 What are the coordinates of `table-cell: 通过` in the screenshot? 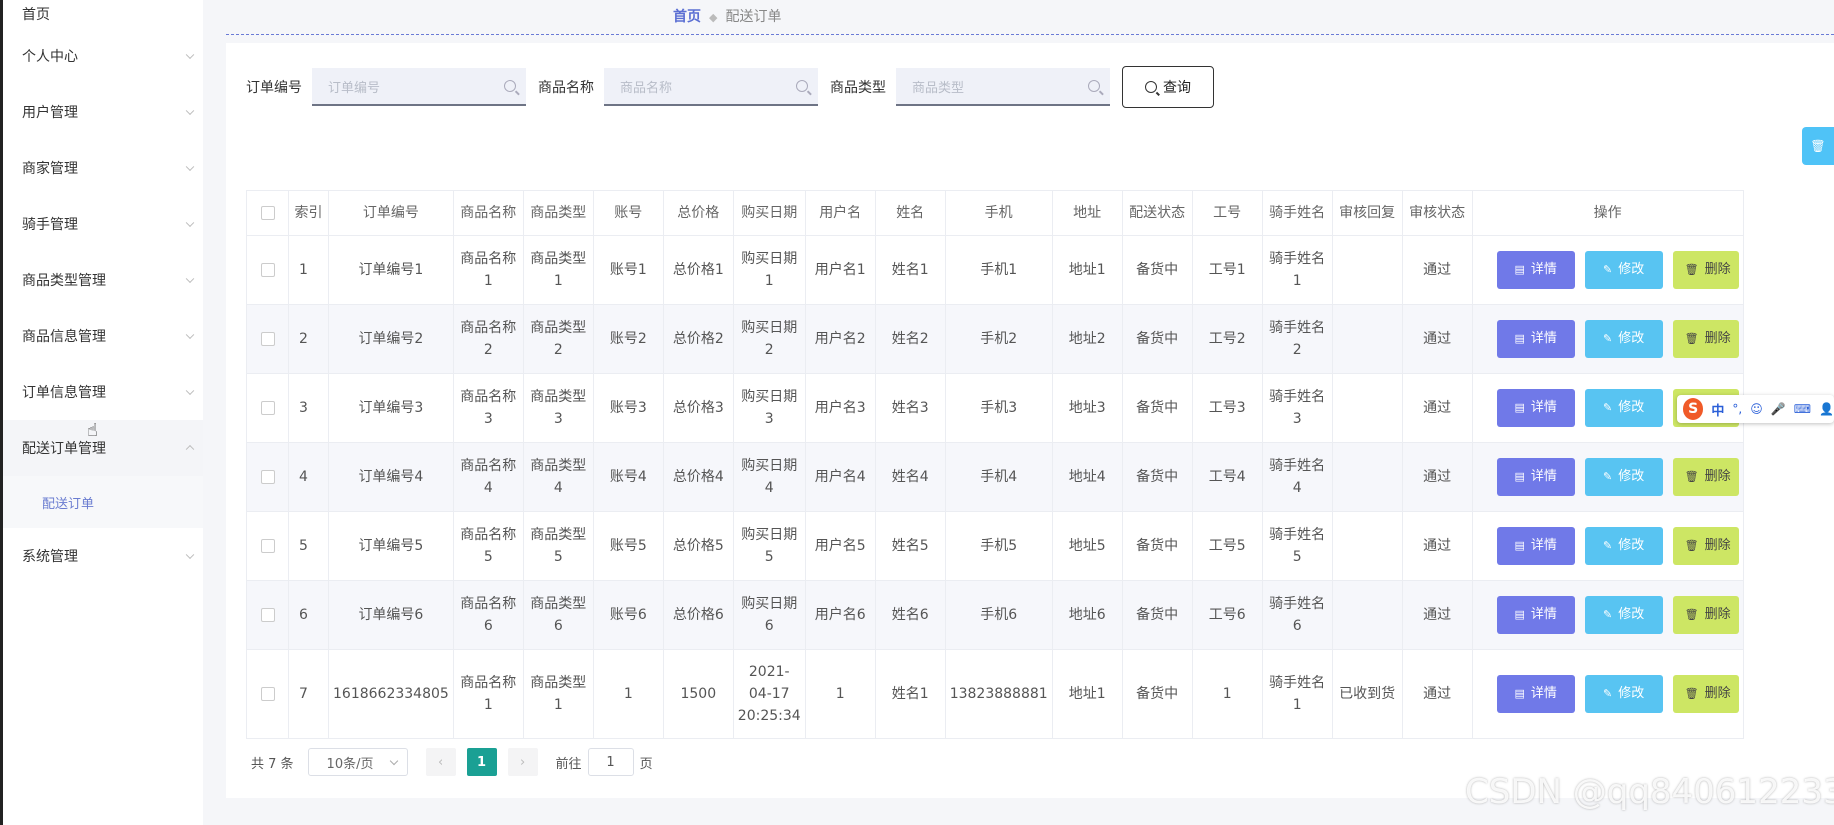 It's located at (1437, 408).